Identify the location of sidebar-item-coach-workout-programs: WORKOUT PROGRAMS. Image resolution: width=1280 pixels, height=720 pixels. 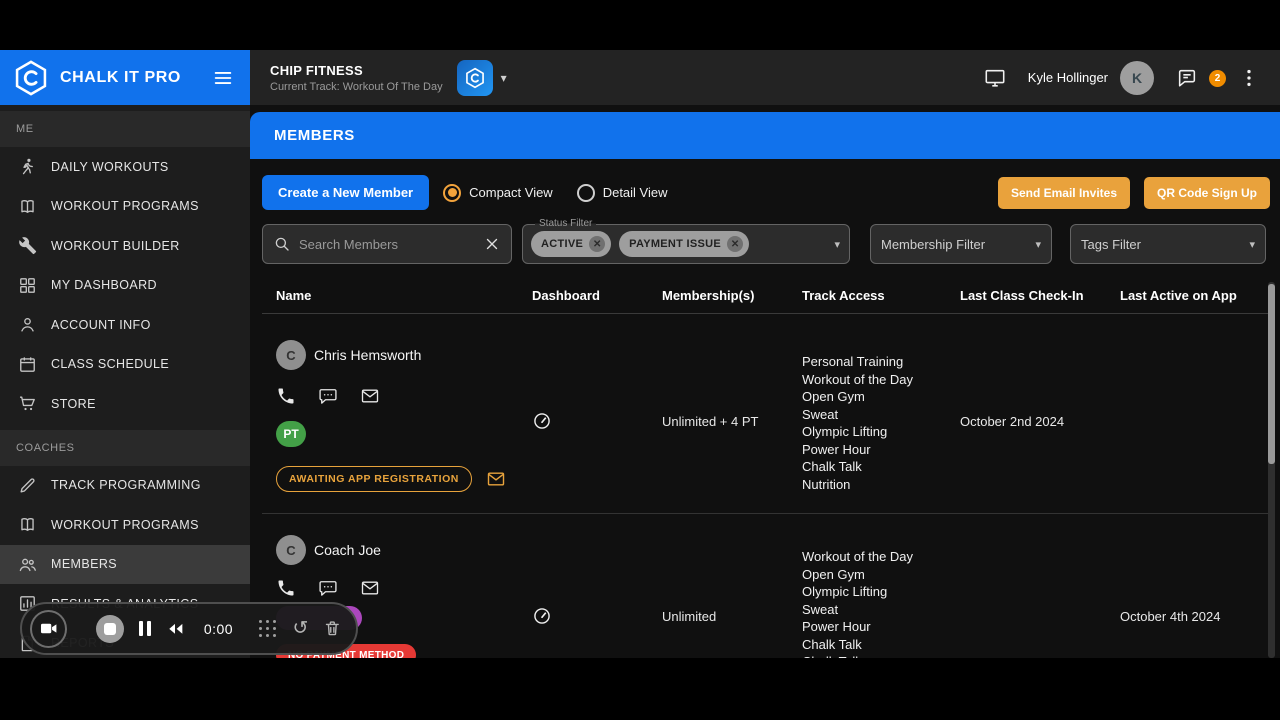
(125, 525).